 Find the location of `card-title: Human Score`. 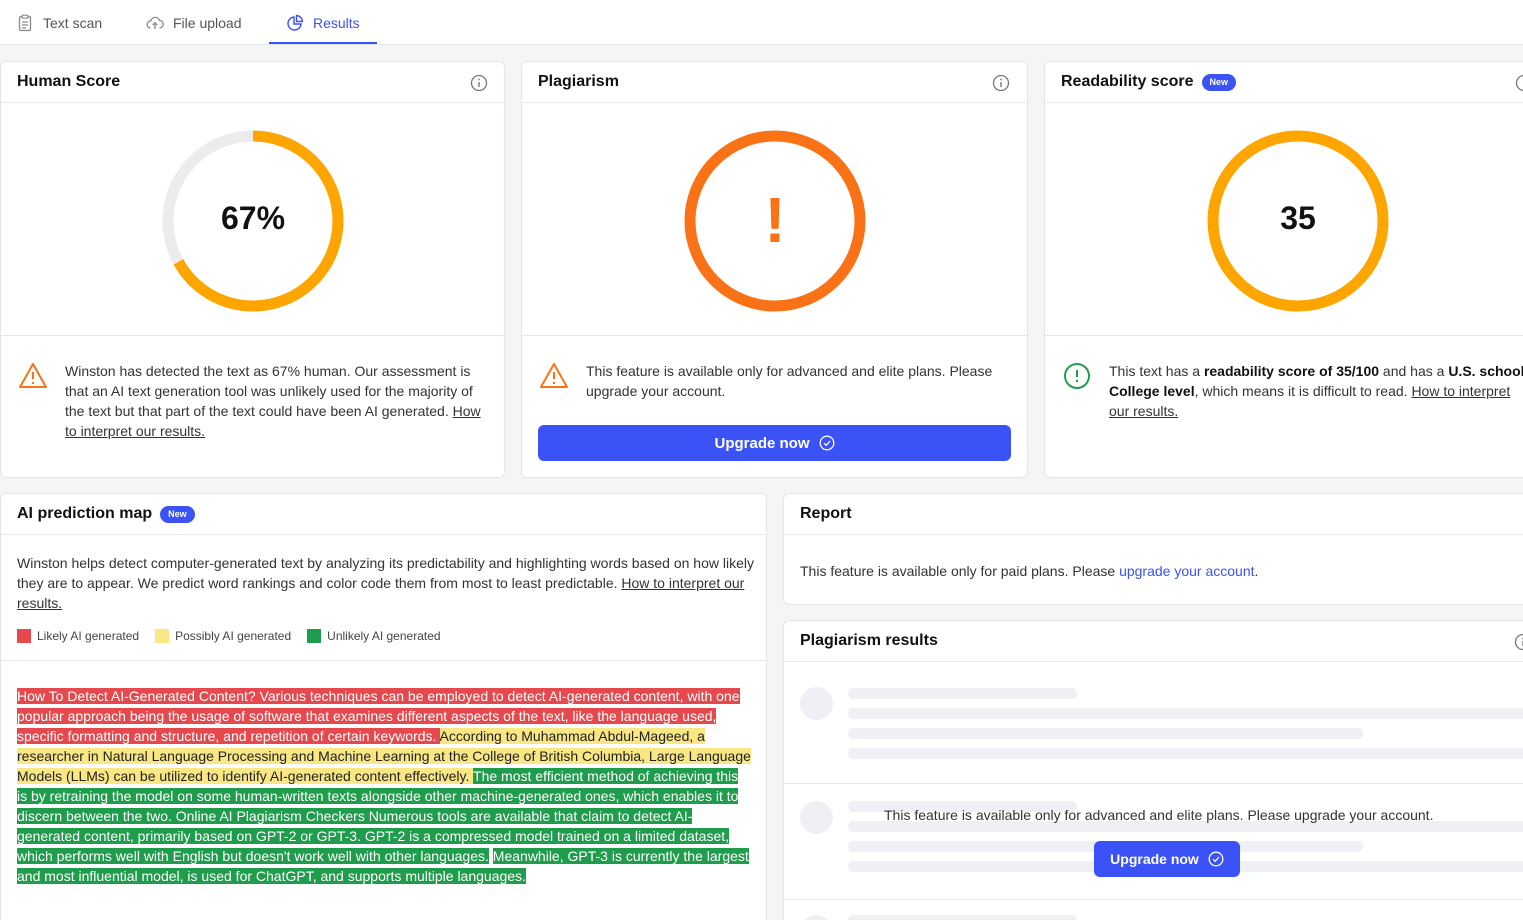

card-title: Human Score is located at coordinates (252, 82).